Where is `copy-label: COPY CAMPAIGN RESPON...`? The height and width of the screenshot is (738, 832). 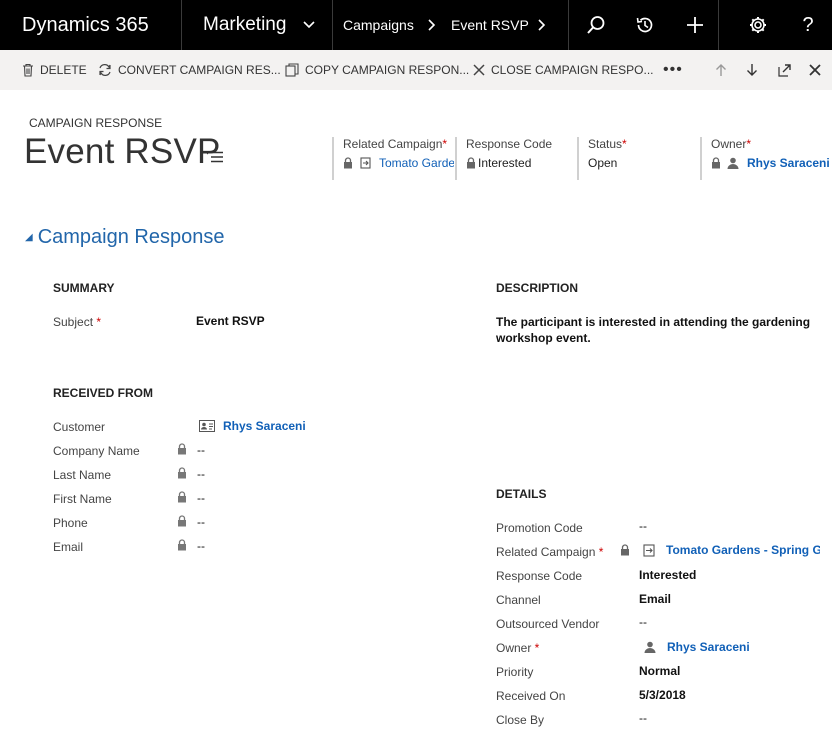
copy-label: COPY CAMPAIGN RESPON... is located at coordinates (387, 70).